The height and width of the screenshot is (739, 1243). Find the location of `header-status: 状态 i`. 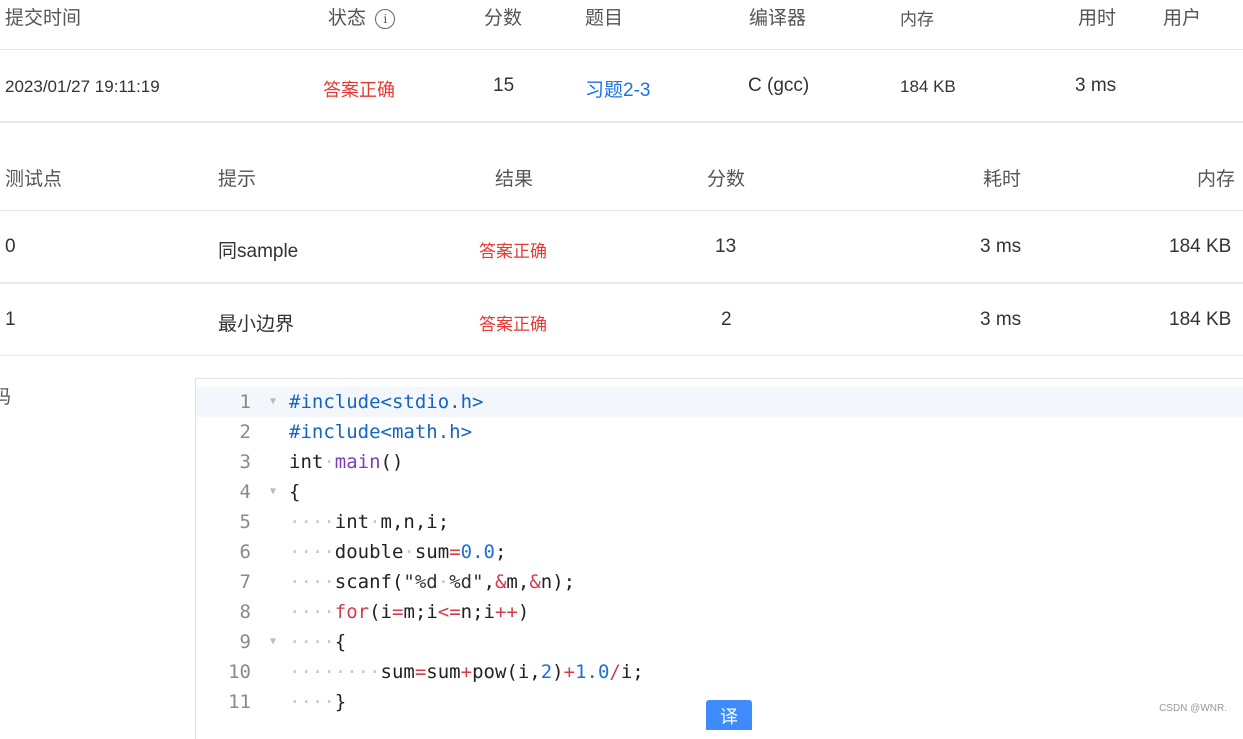

header-status: 状态 i is located at coordinates (362, 16).